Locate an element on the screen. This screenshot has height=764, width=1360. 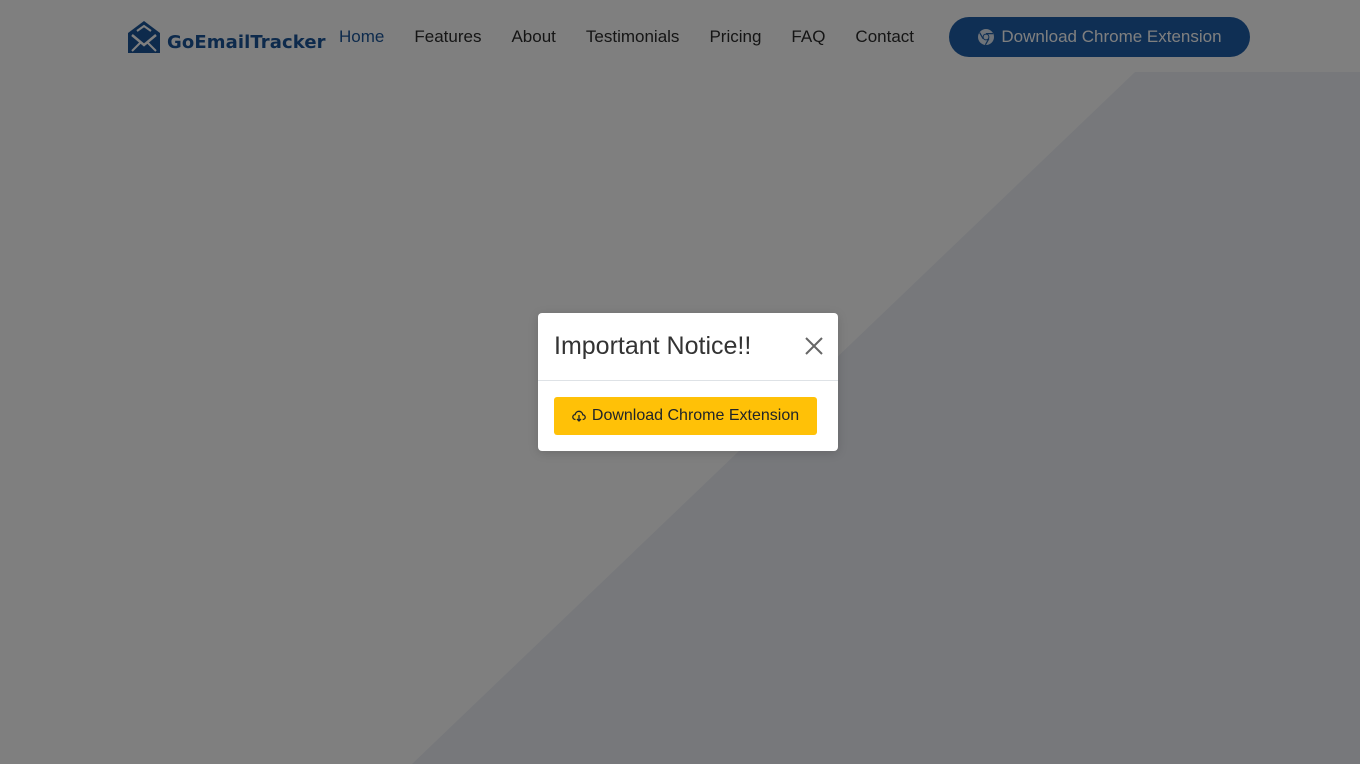
modal-body: Download Chrome Extension is located at coordinates (688, 416).